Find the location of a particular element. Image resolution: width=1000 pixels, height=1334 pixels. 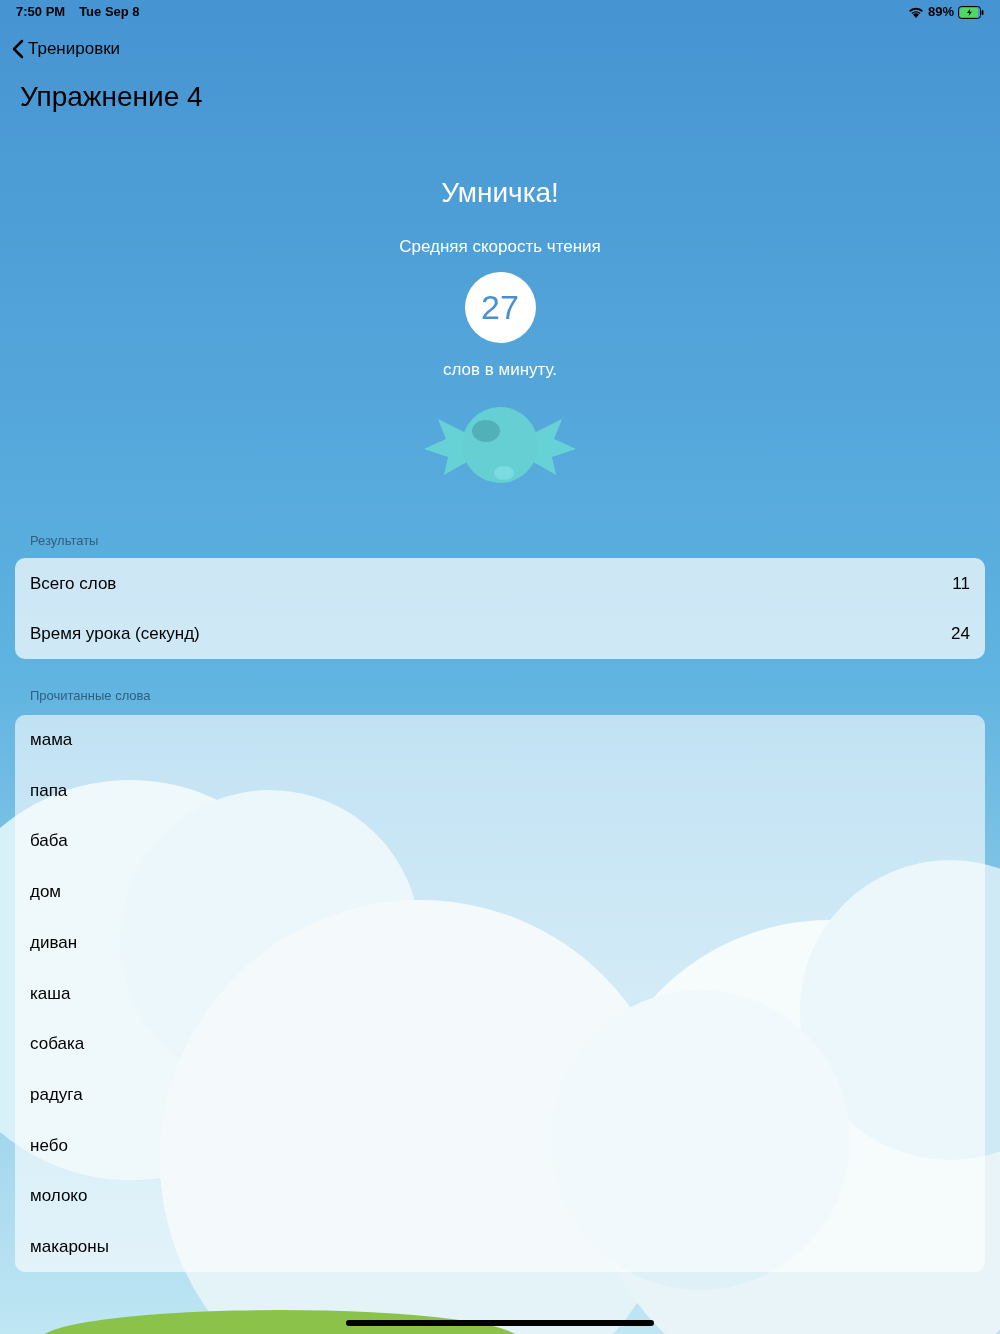

section-header: Результаты is located at coordinates (65, 540).